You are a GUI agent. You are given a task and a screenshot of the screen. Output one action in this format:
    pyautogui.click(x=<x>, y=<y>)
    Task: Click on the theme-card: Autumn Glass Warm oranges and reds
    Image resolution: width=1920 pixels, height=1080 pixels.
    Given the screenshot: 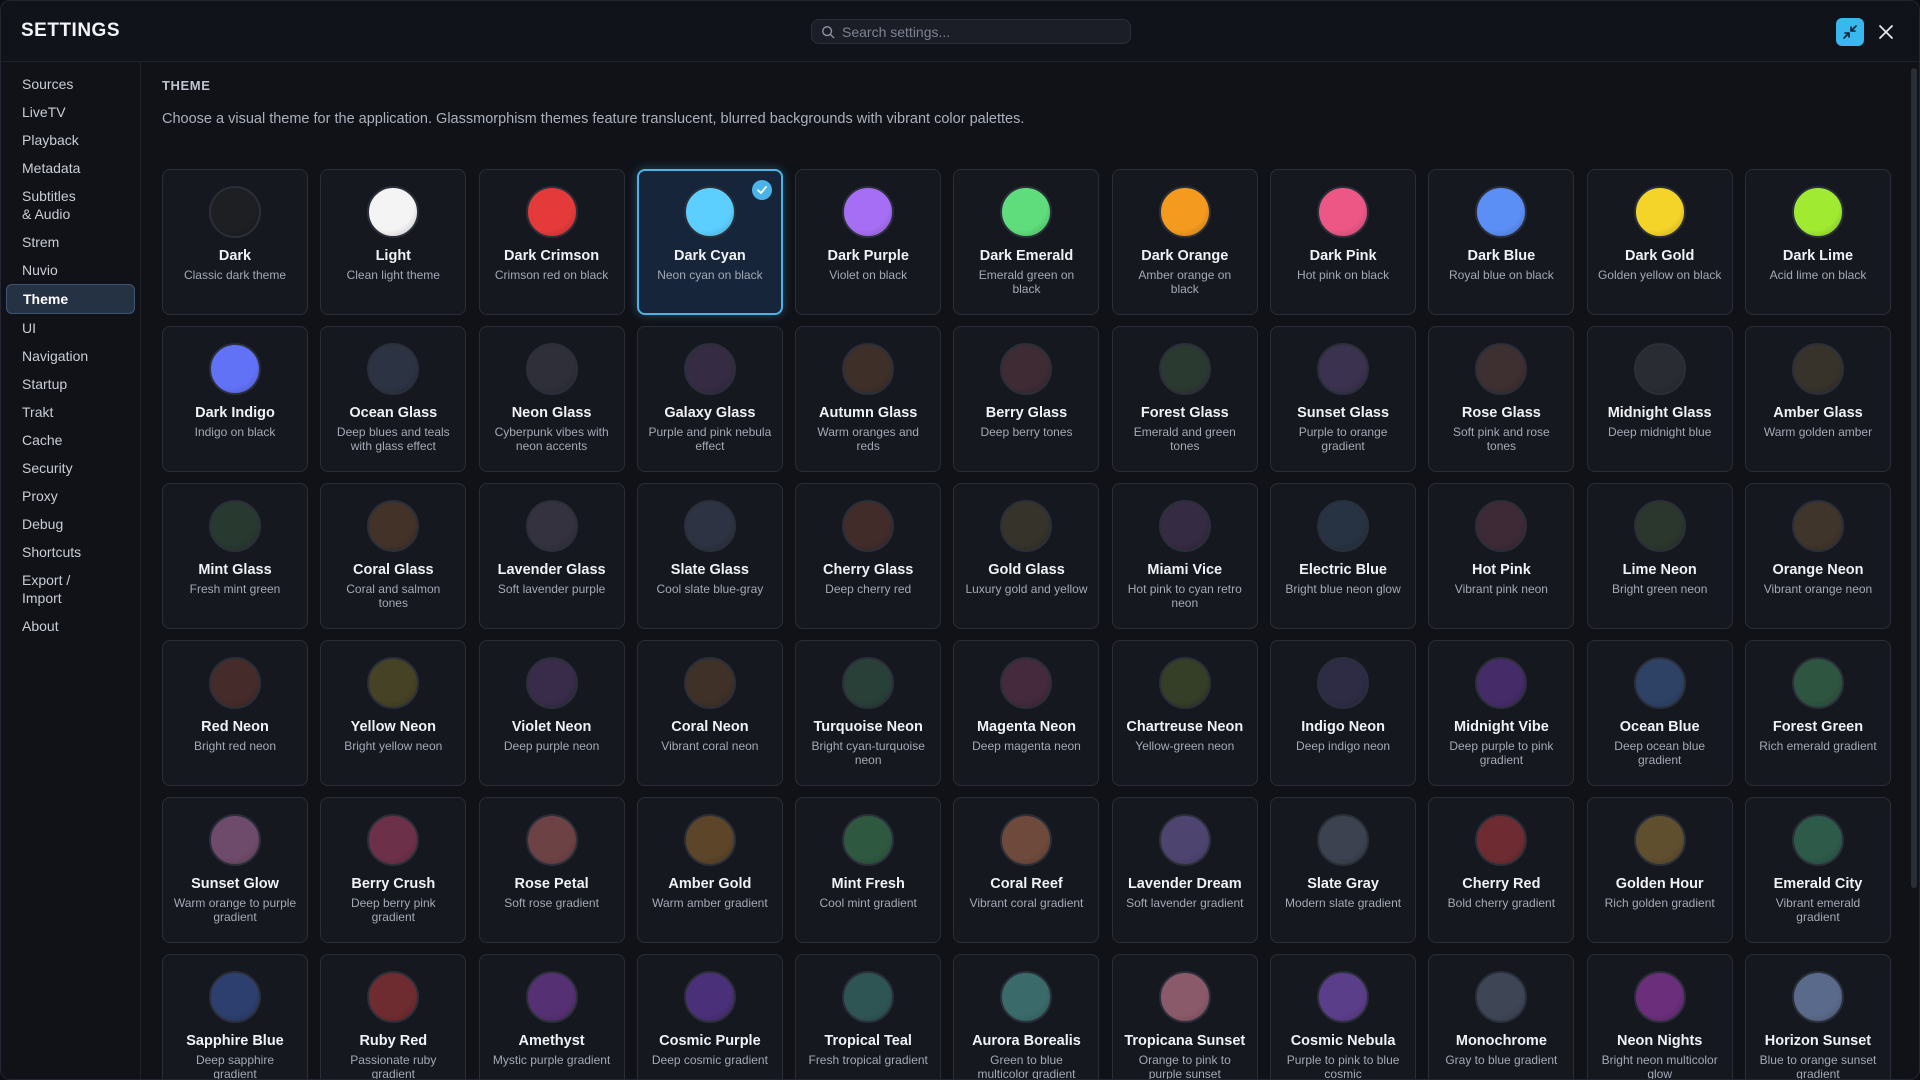 What is the action you would take?
    pyautogui.click(x=868, y=399)
    